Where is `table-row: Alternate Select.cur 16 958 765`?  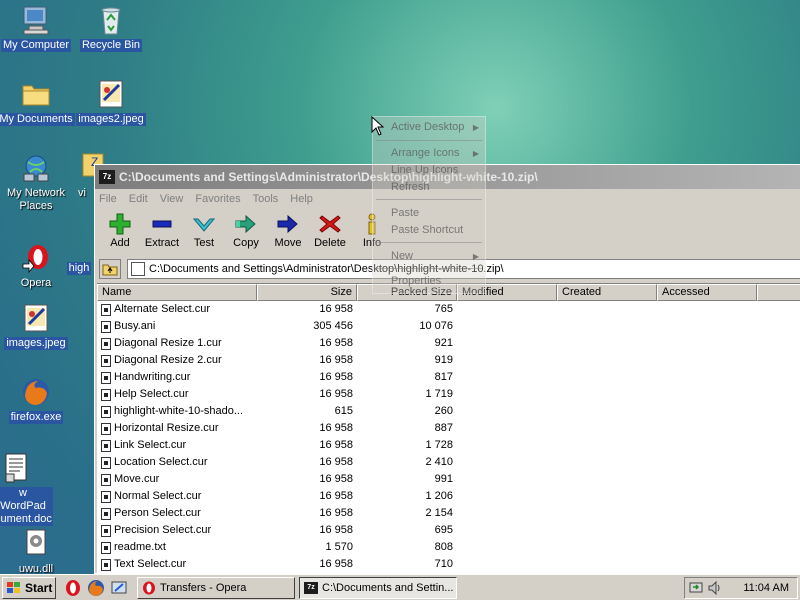
table-row: Alternate Select.cur 16 958 765 is located at coordinates (448, 309).